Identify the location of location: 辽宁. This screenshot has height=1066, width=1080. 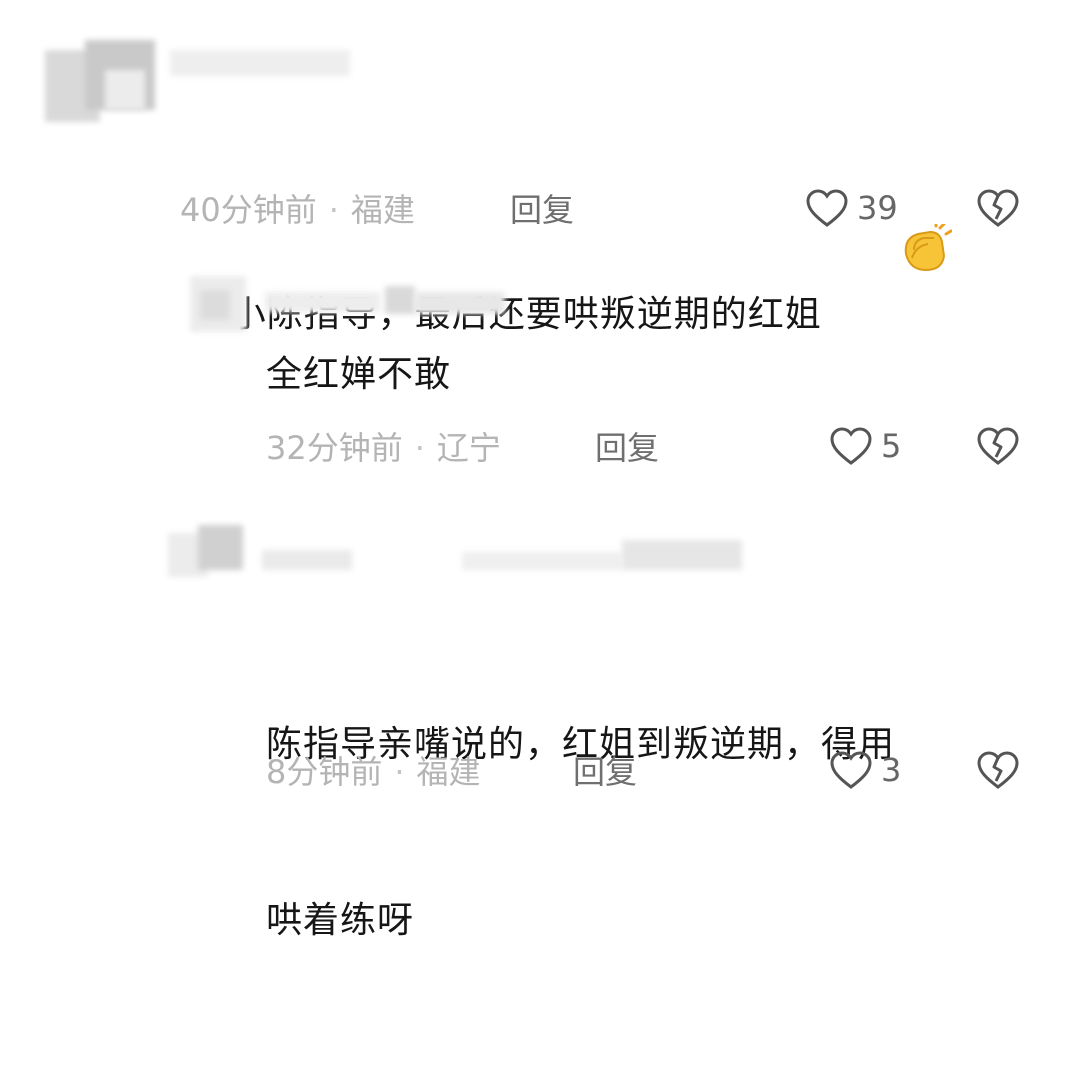
(468, 448).